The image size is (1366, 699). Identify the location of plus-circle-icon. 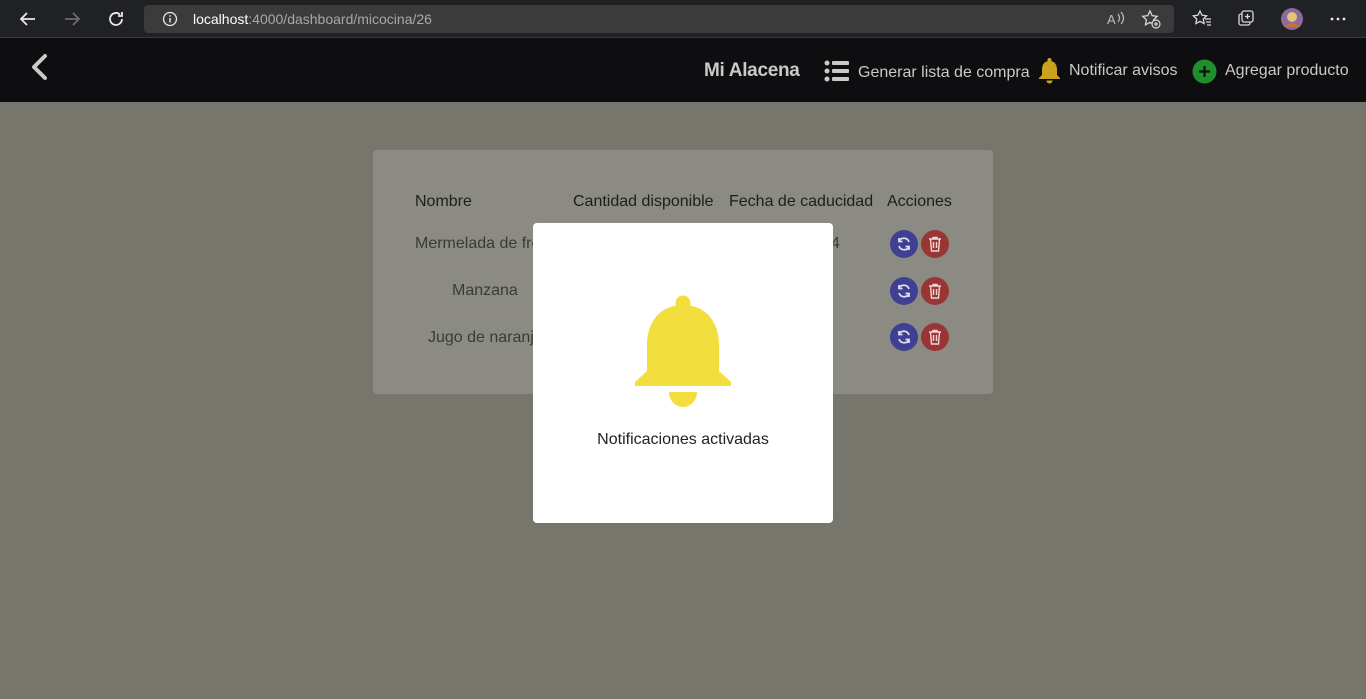
(1204, 71).